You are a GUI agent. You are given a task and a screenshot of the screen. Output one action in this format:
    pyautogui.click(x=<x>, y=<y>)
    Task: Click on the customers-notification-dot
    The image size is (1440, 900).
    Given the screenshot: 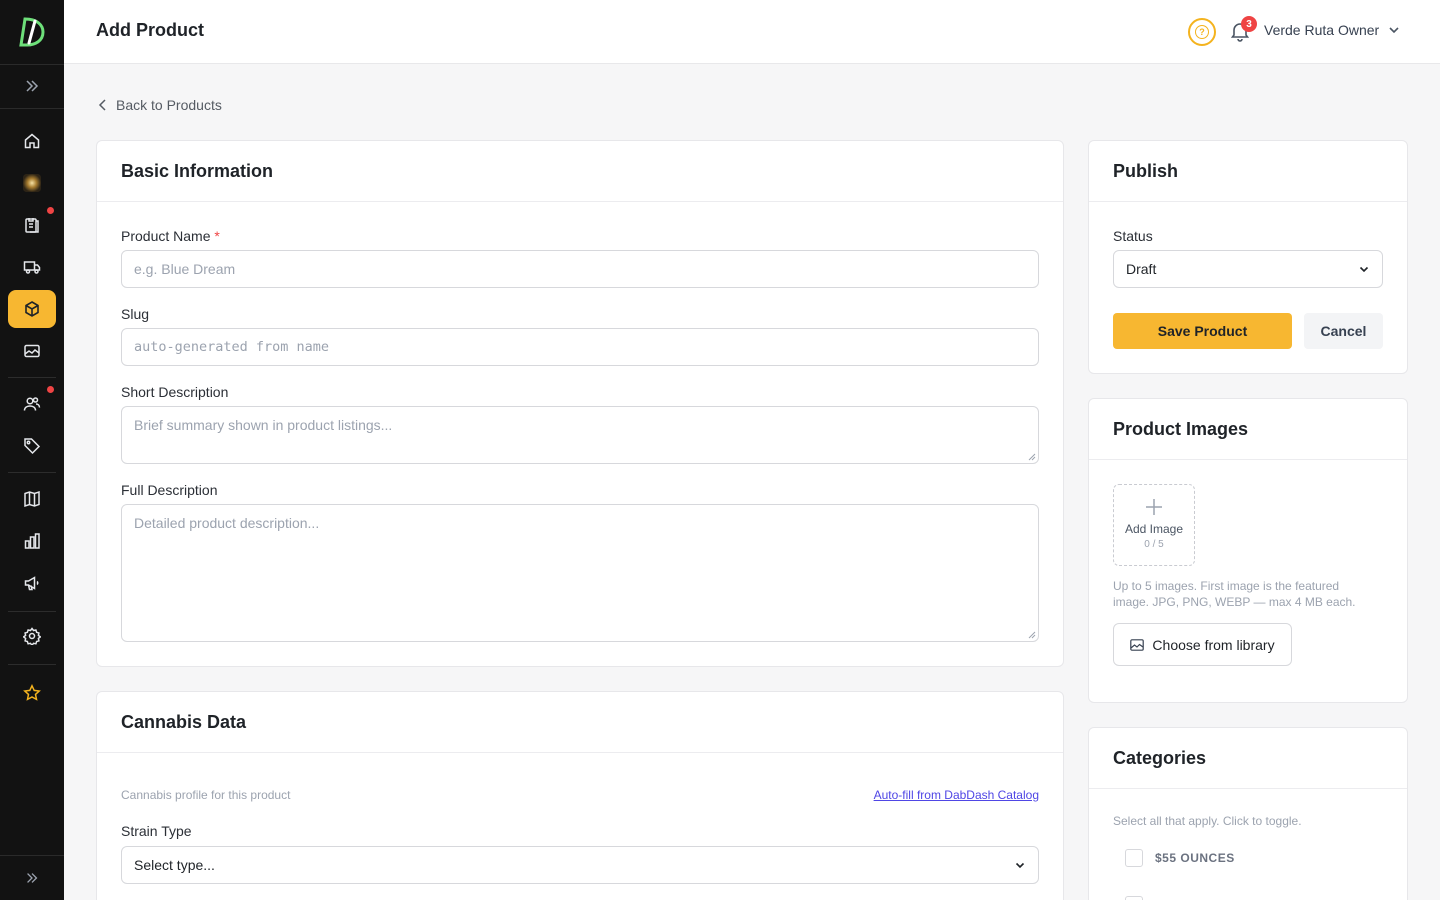 What is the action you would take?
    pyautogui.click(x=50, y=389)
    